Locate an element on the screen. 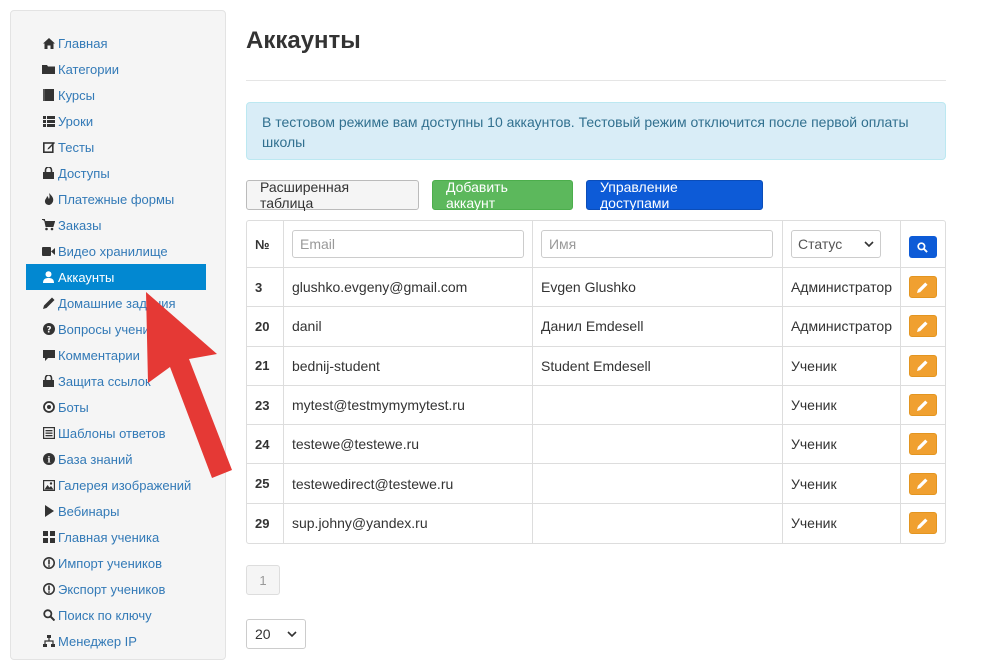 Image resolution: width=986 pixels, height=660 pixels. sidebar-item-accounts: Аккаунты is located at coordinates (116, 277).